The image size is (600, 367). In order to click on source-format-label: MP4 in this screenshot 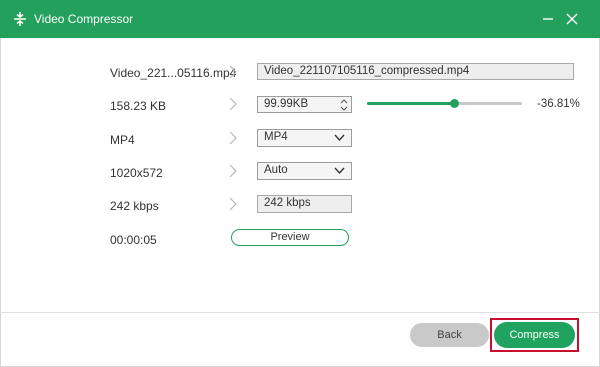, I will do `click(122, 140)`.